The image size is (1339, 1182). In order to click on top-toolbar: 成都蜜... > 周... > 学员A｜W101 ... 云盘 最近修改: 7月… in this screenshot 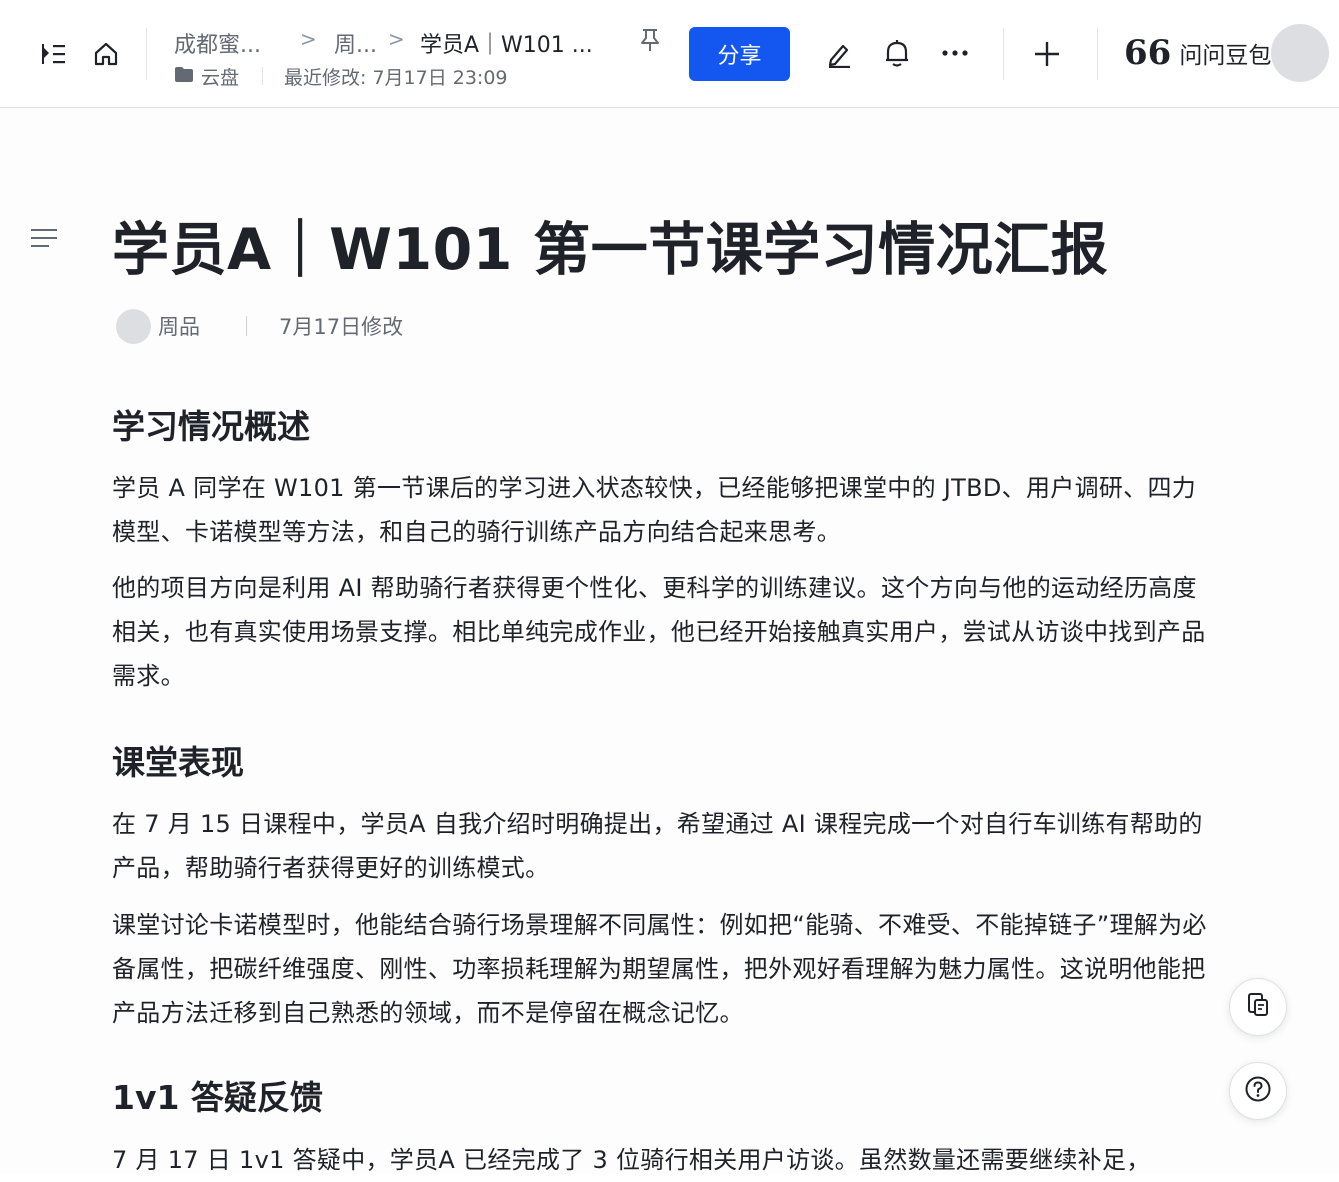, I will do `click(669, 54)`.